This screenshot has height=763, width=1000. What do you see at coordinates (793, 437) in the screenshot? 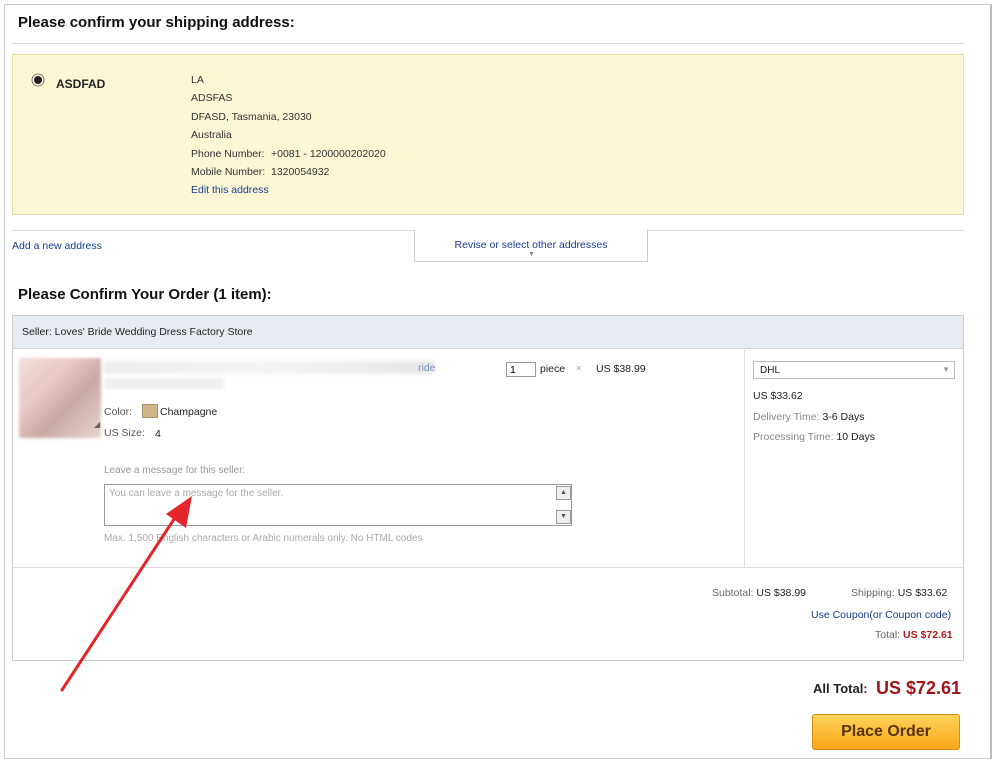
I see `processing-time-label: Processing Time:` at bounding box center [793, 437].